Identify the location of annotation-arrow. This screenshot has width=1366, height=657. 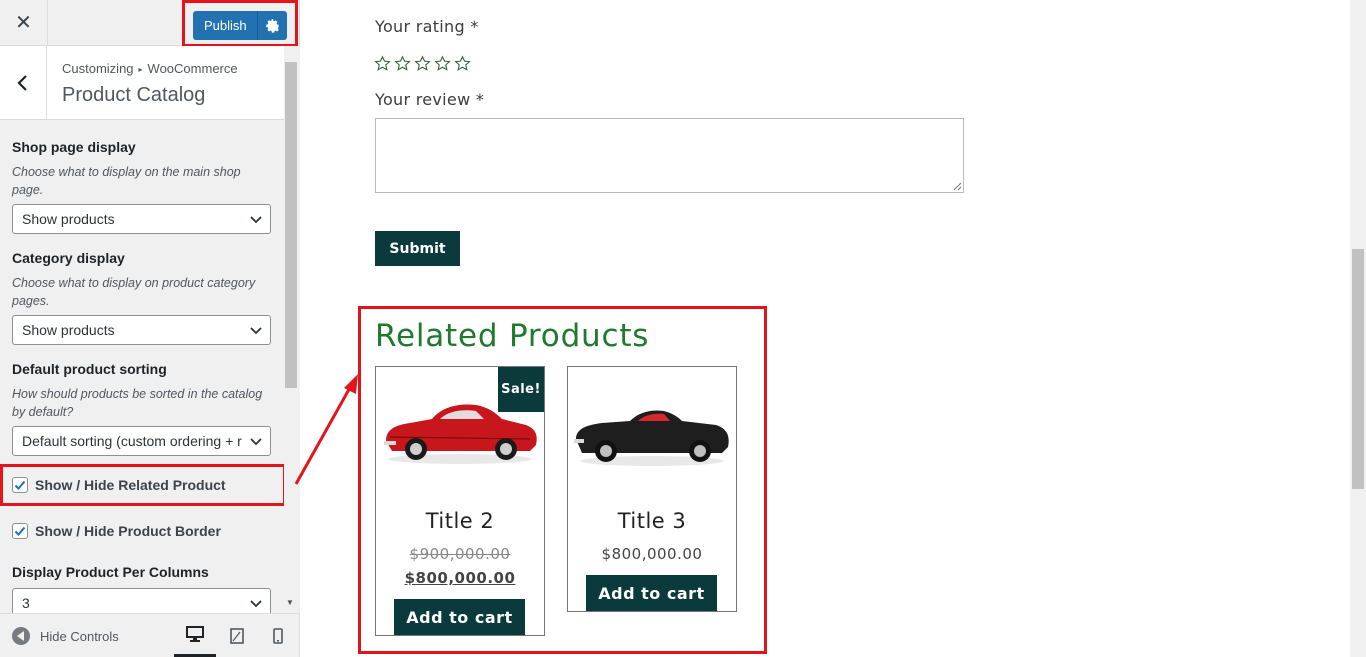
(326, 429).